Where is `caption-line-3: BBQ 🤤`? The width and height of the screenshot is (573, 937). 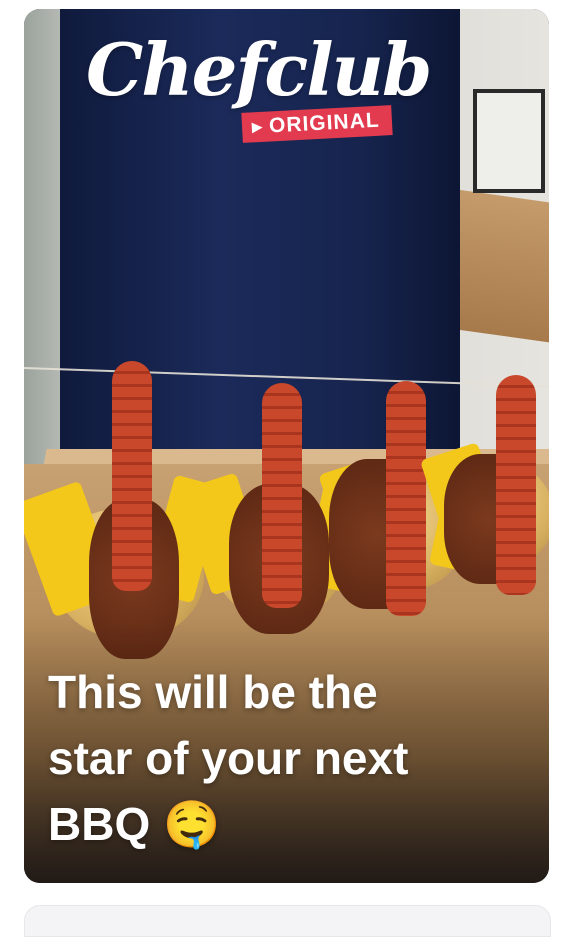
caption-line-3: BBQ 🤤 is located at coordinates (134, 824).